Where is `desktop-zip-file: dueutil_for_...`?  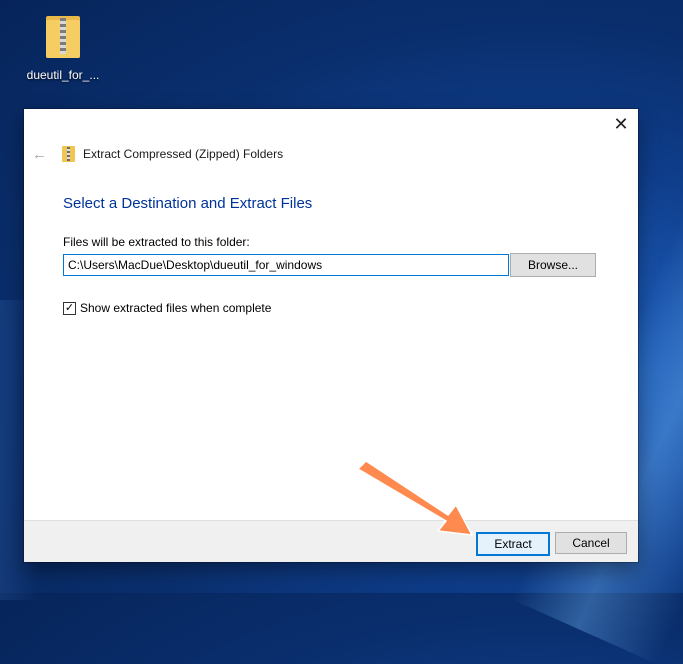
desktop-zip-file: dueutil_for_... is located at coordinates (63, 48).